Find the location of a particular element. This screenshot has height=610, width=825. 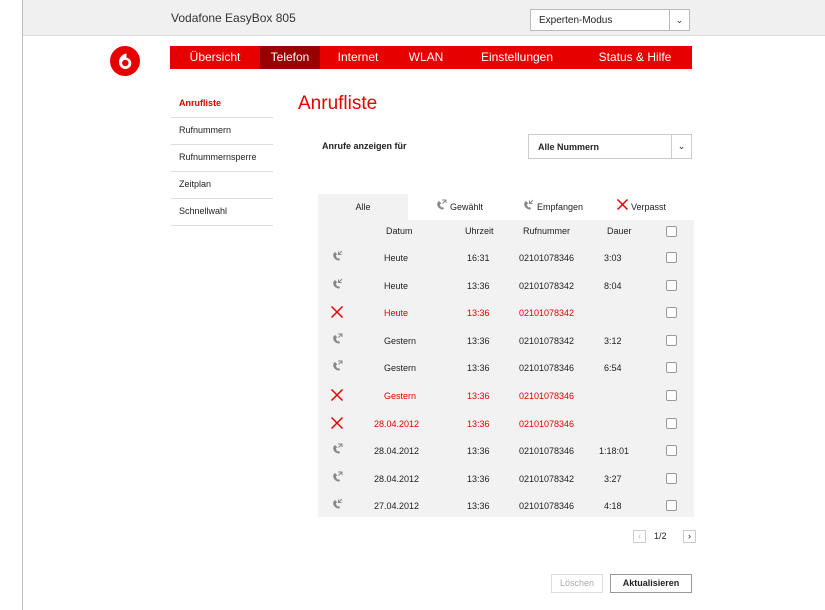

mode-select-value: Experten-Modus is located at coordinates (576, 20).